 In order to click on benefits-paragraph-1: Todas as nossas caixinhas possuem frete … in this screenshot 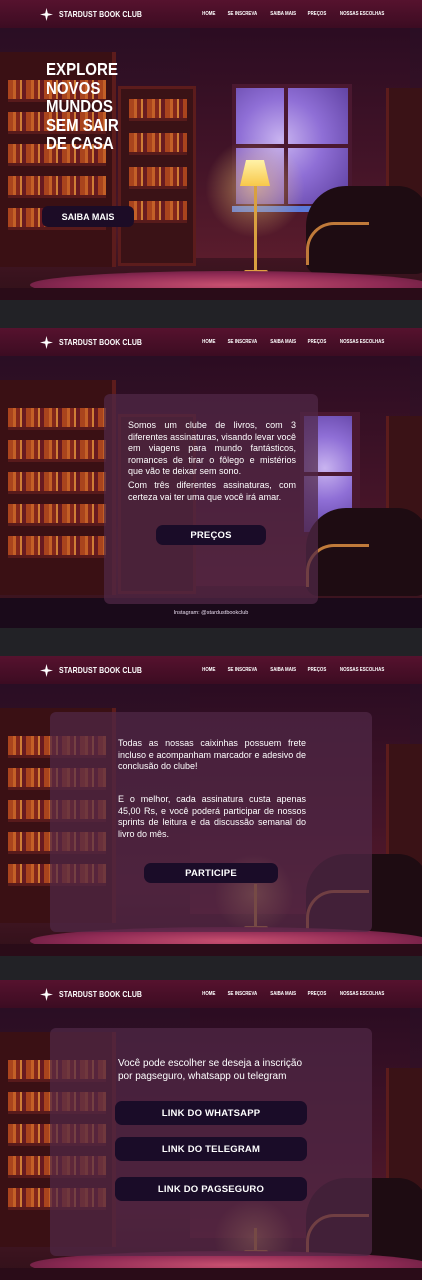, I will do `click(212, 755)`.